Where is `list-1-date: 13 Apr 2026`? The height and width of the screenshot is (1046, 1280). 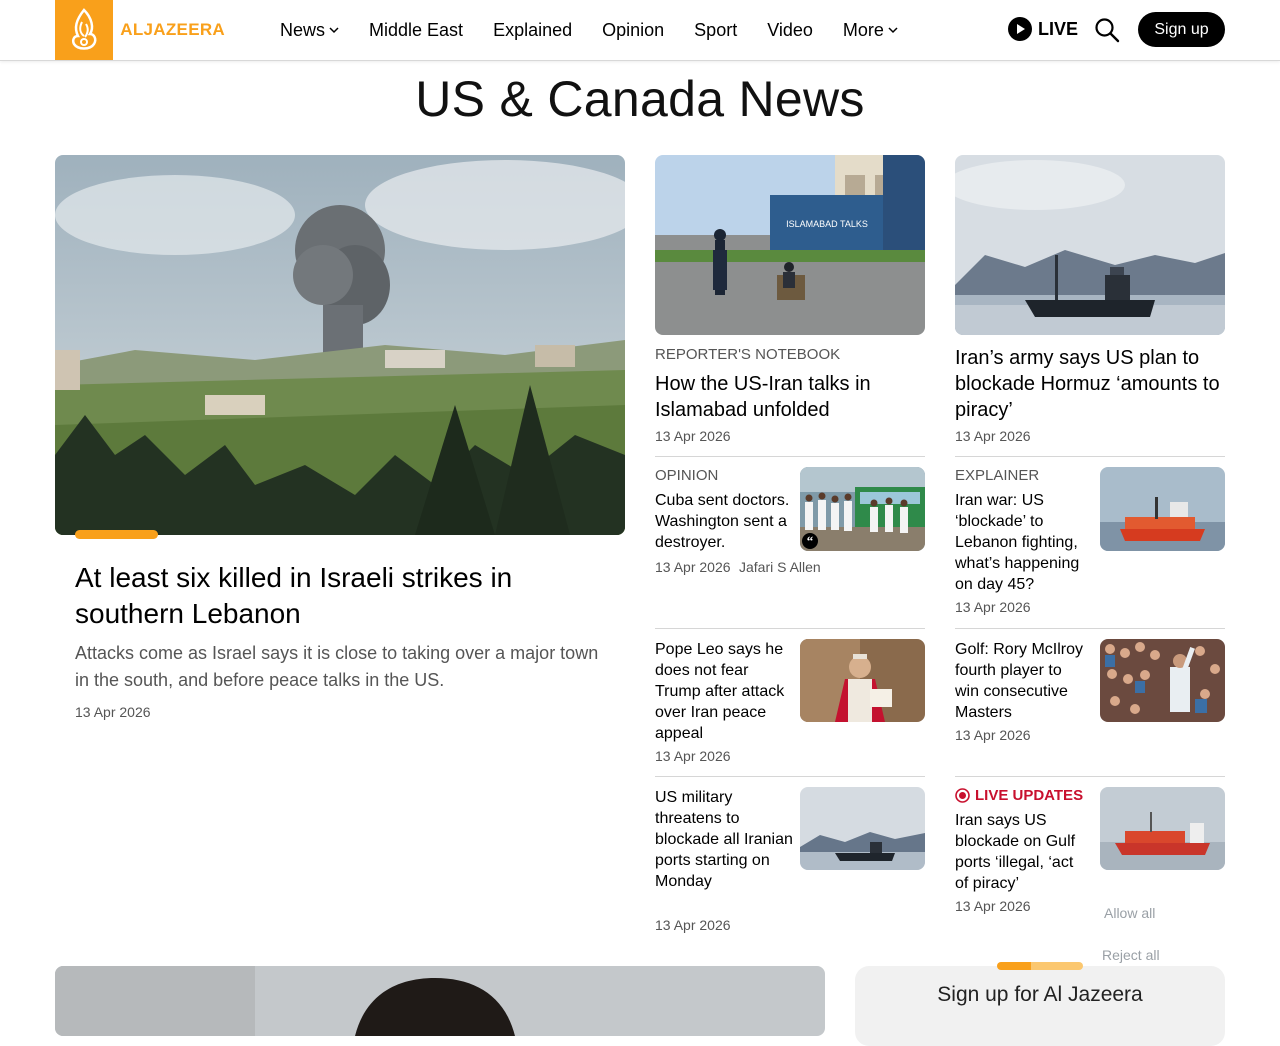 list-1-date: 13 Apr 2026 is located at coordinates (693, 567).